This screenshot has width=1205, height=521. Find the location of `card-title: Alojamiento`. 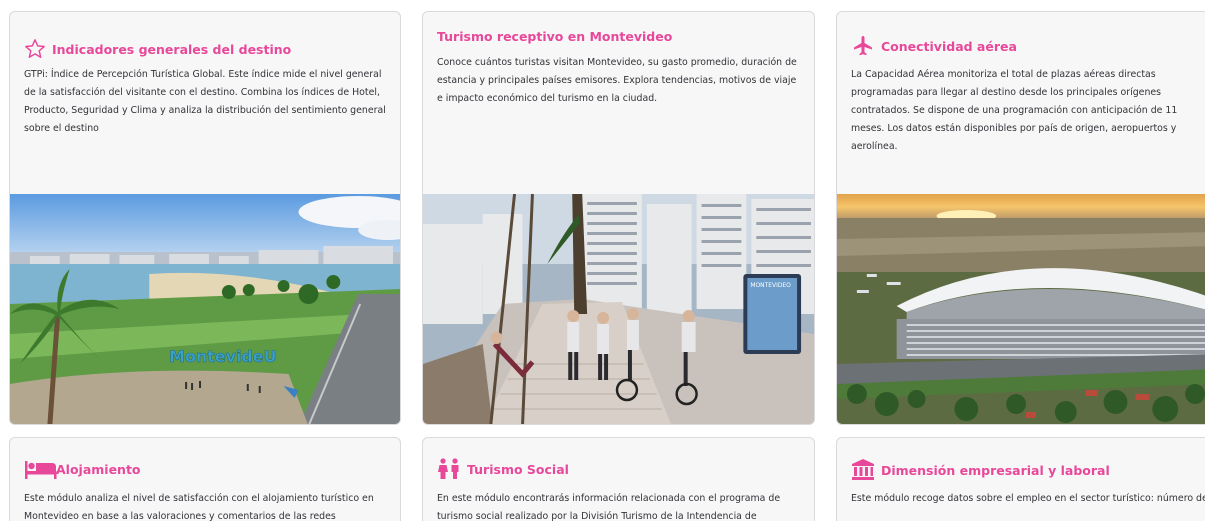

card-title: Alojamiento is located at coordinates (82, 469).